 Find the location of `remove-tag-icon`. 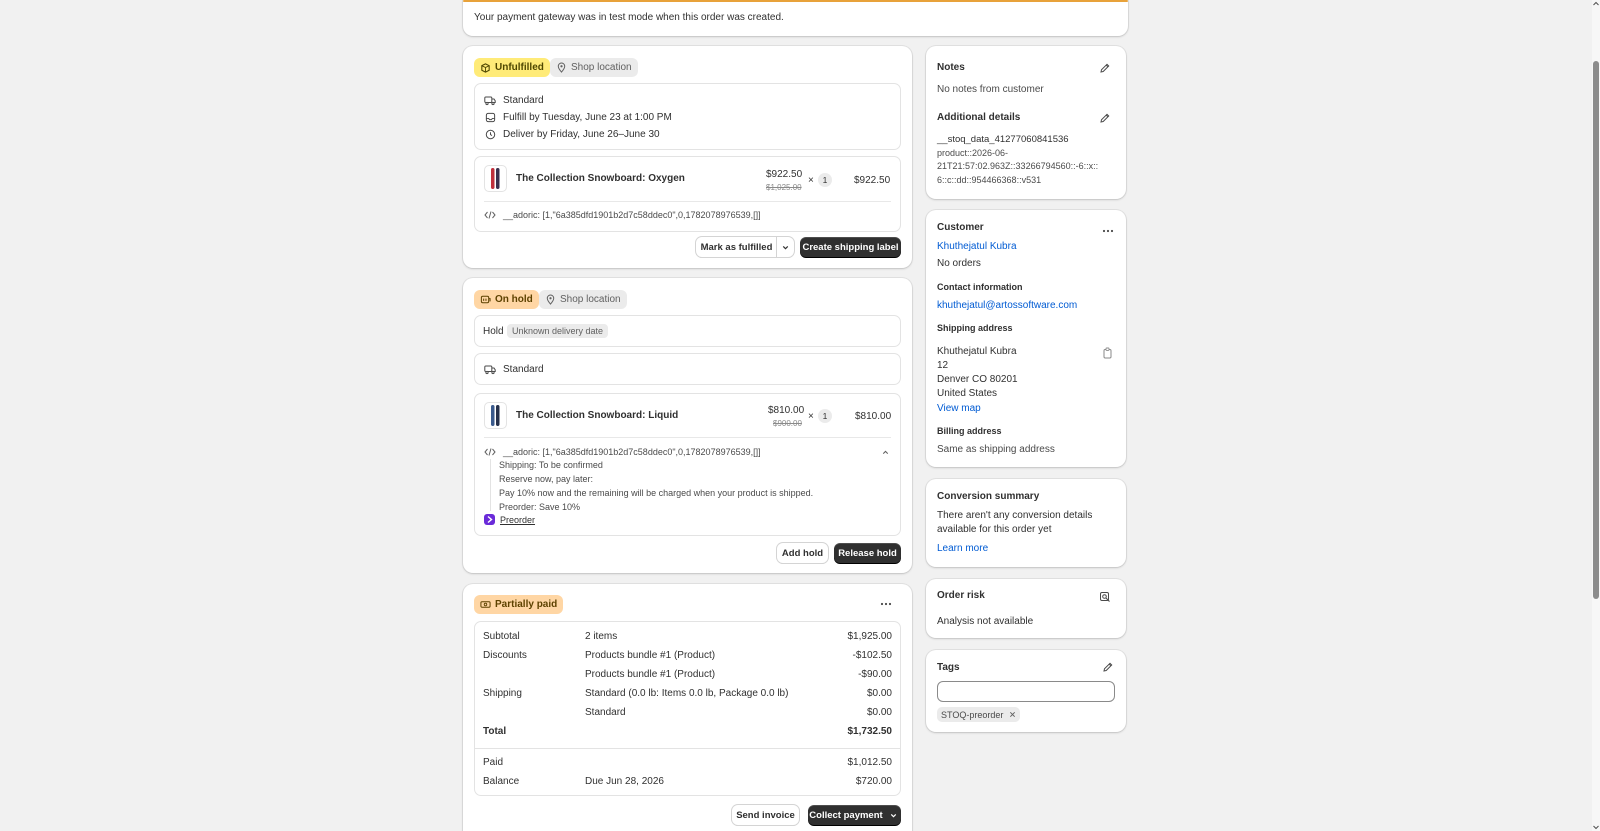

remove-tag-icon is located at coordinates (1012, 715).